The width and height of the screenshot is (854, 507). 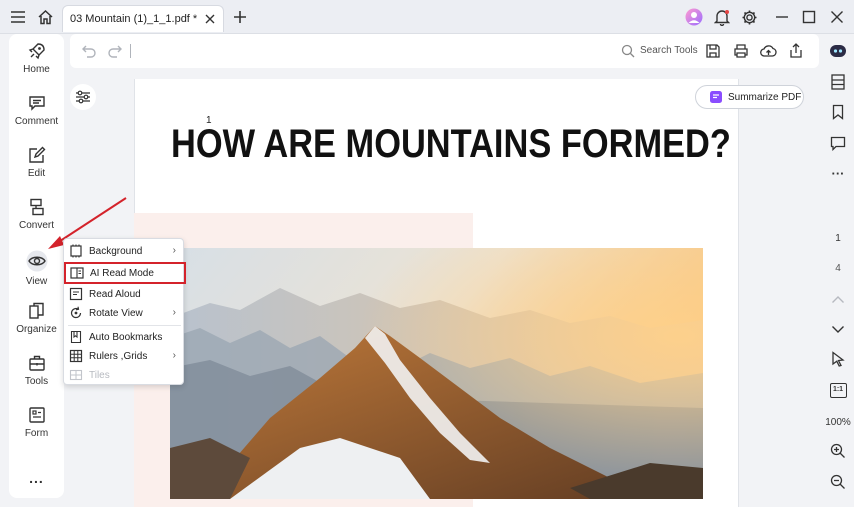 I want to click on toolbar-divider, so click(x=130, y=51).